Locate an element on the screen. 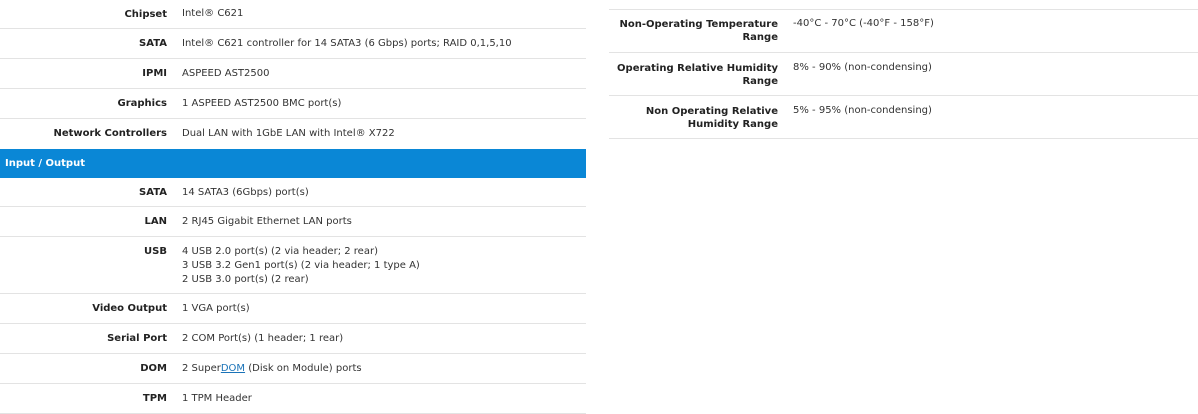  row-value: Dual LAN with 1GbE LAN with Intel® X722 is located at coordinates (288, 133).